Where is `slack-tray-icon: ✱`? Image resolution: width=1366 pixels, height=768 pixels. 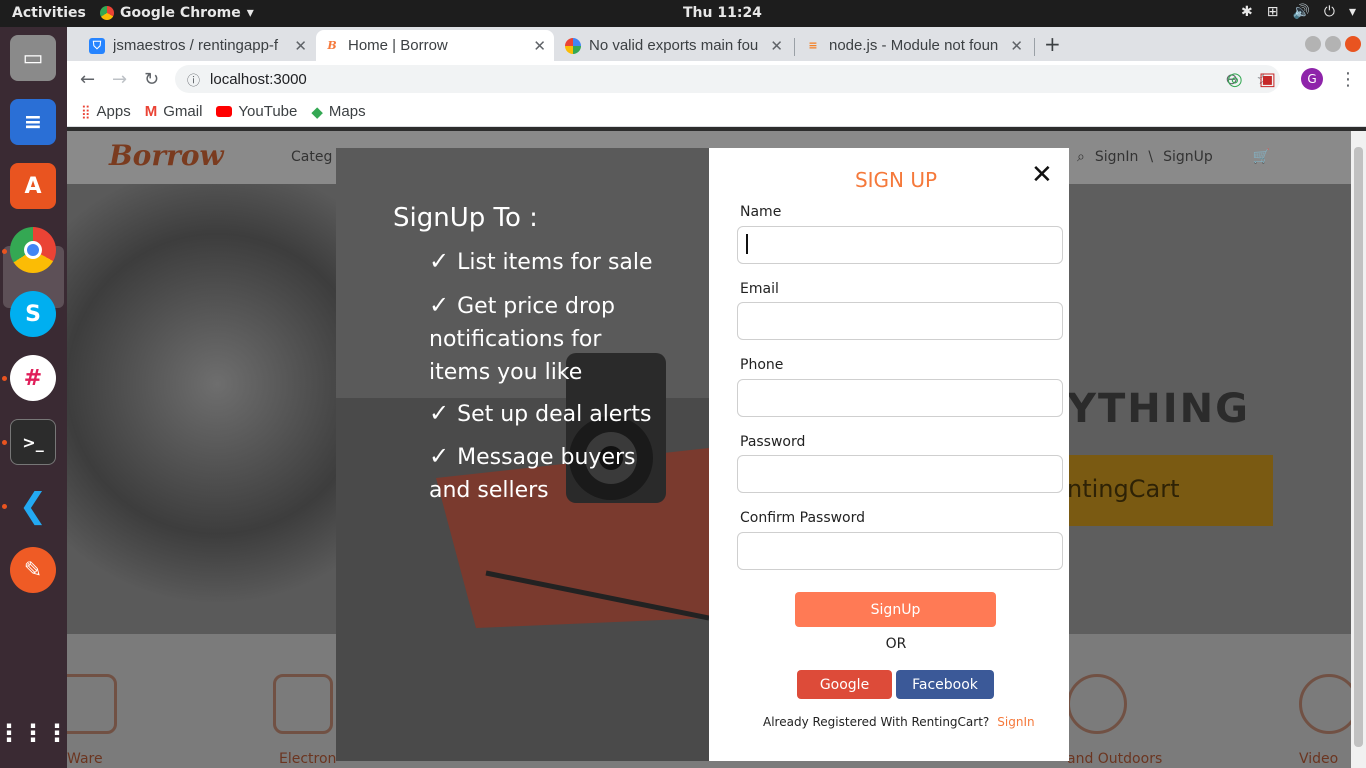 slack-tray-icon: ✱ is located at coordinates (1247, 12).